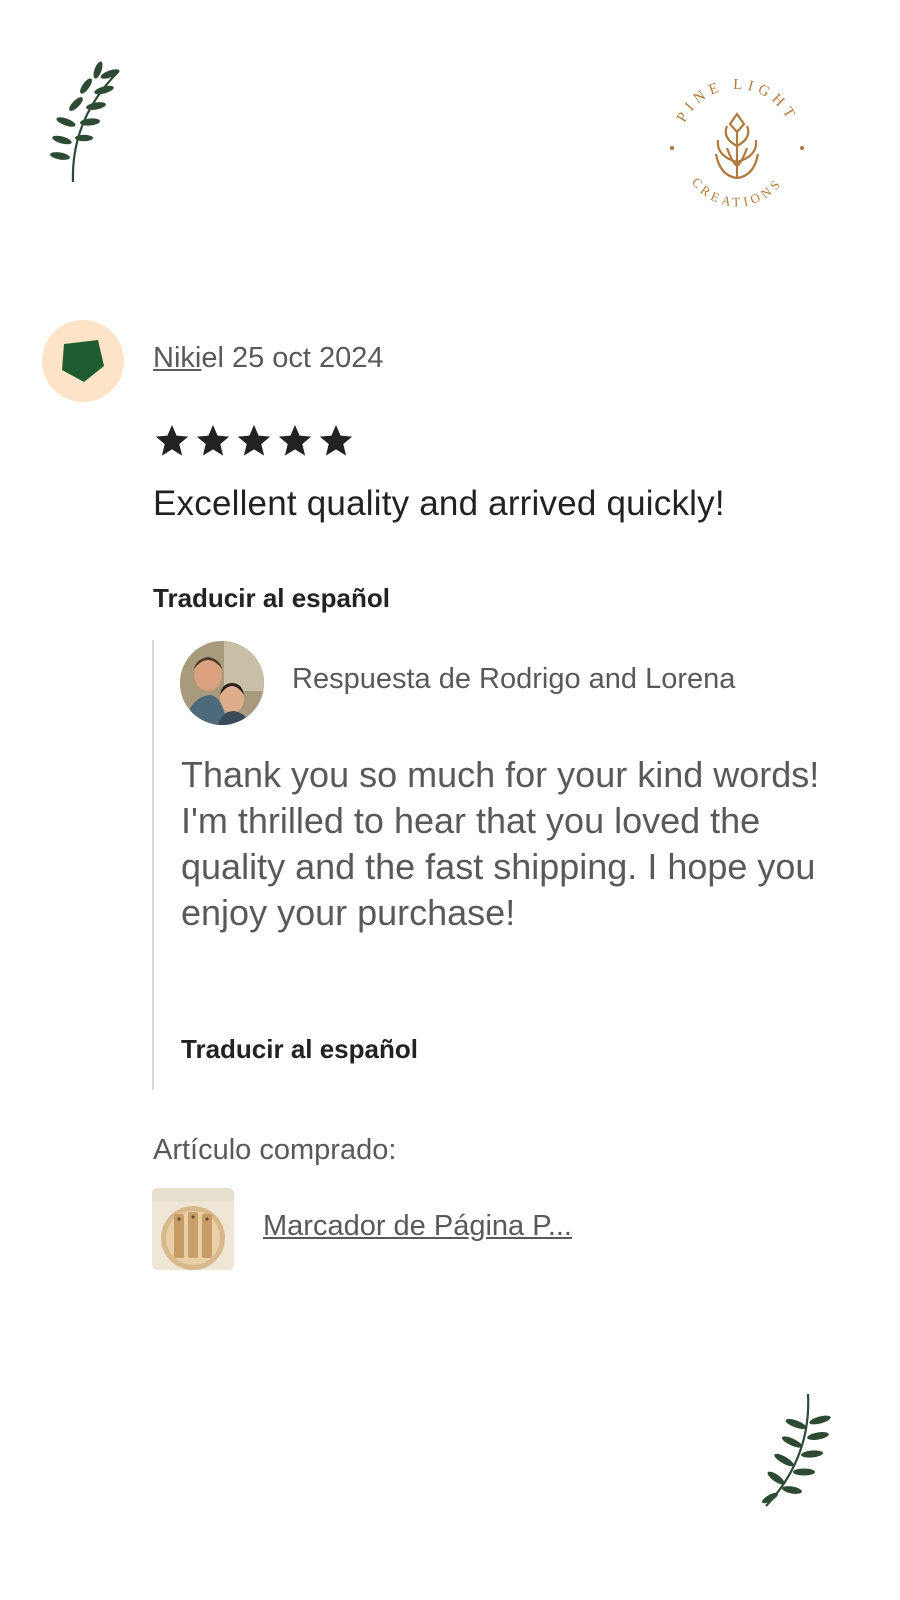 The height and width of the screenshot is (1600, 900). Describe the element at coordinates (737, 101) in the screenshot. I see `svg-text: PINE LIGHT` at that location.